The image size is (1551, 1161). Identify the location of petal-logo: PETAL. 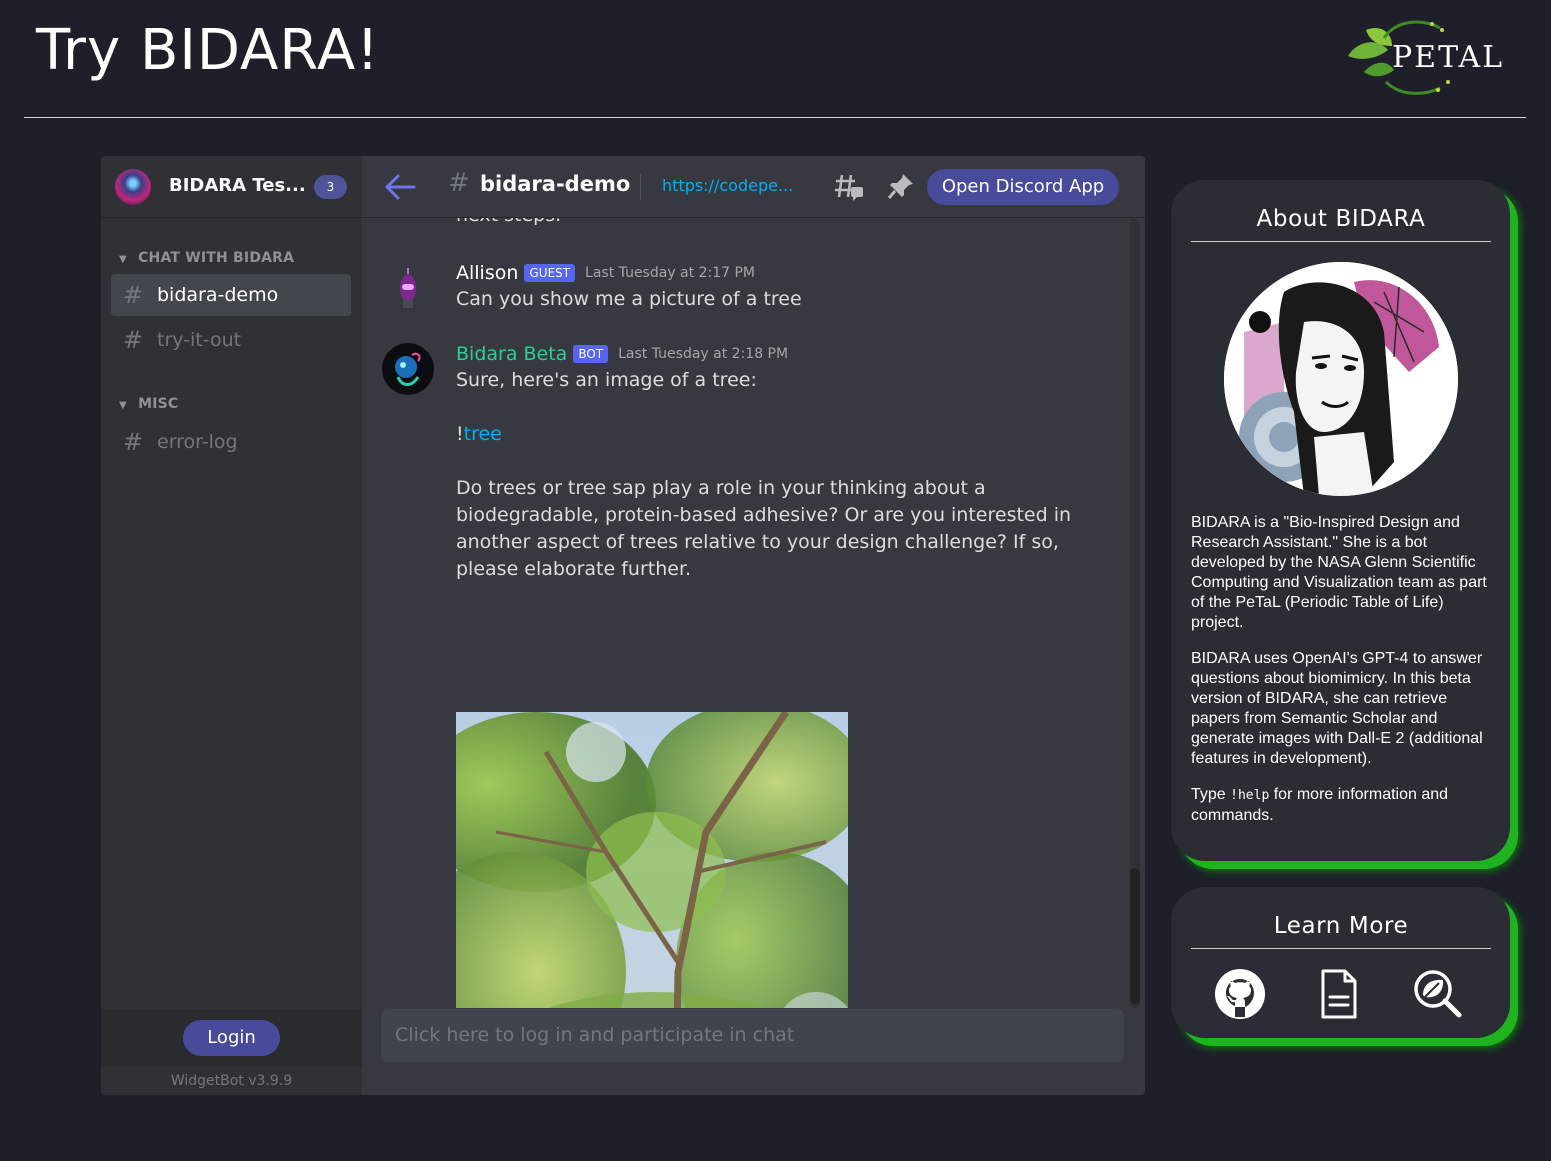
(1423, 57).